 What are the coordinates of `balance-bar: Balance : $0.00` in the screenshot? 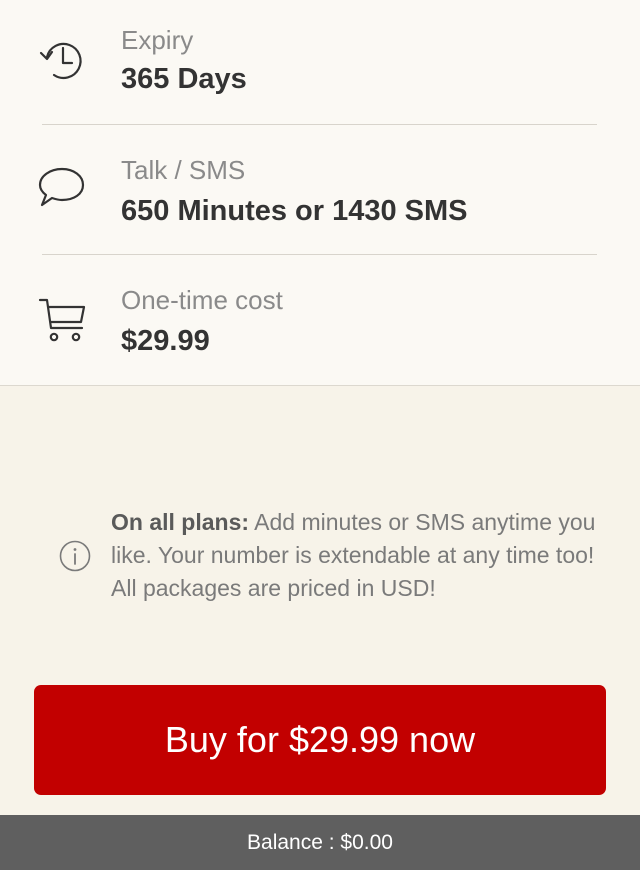 It's located at (320, 842).